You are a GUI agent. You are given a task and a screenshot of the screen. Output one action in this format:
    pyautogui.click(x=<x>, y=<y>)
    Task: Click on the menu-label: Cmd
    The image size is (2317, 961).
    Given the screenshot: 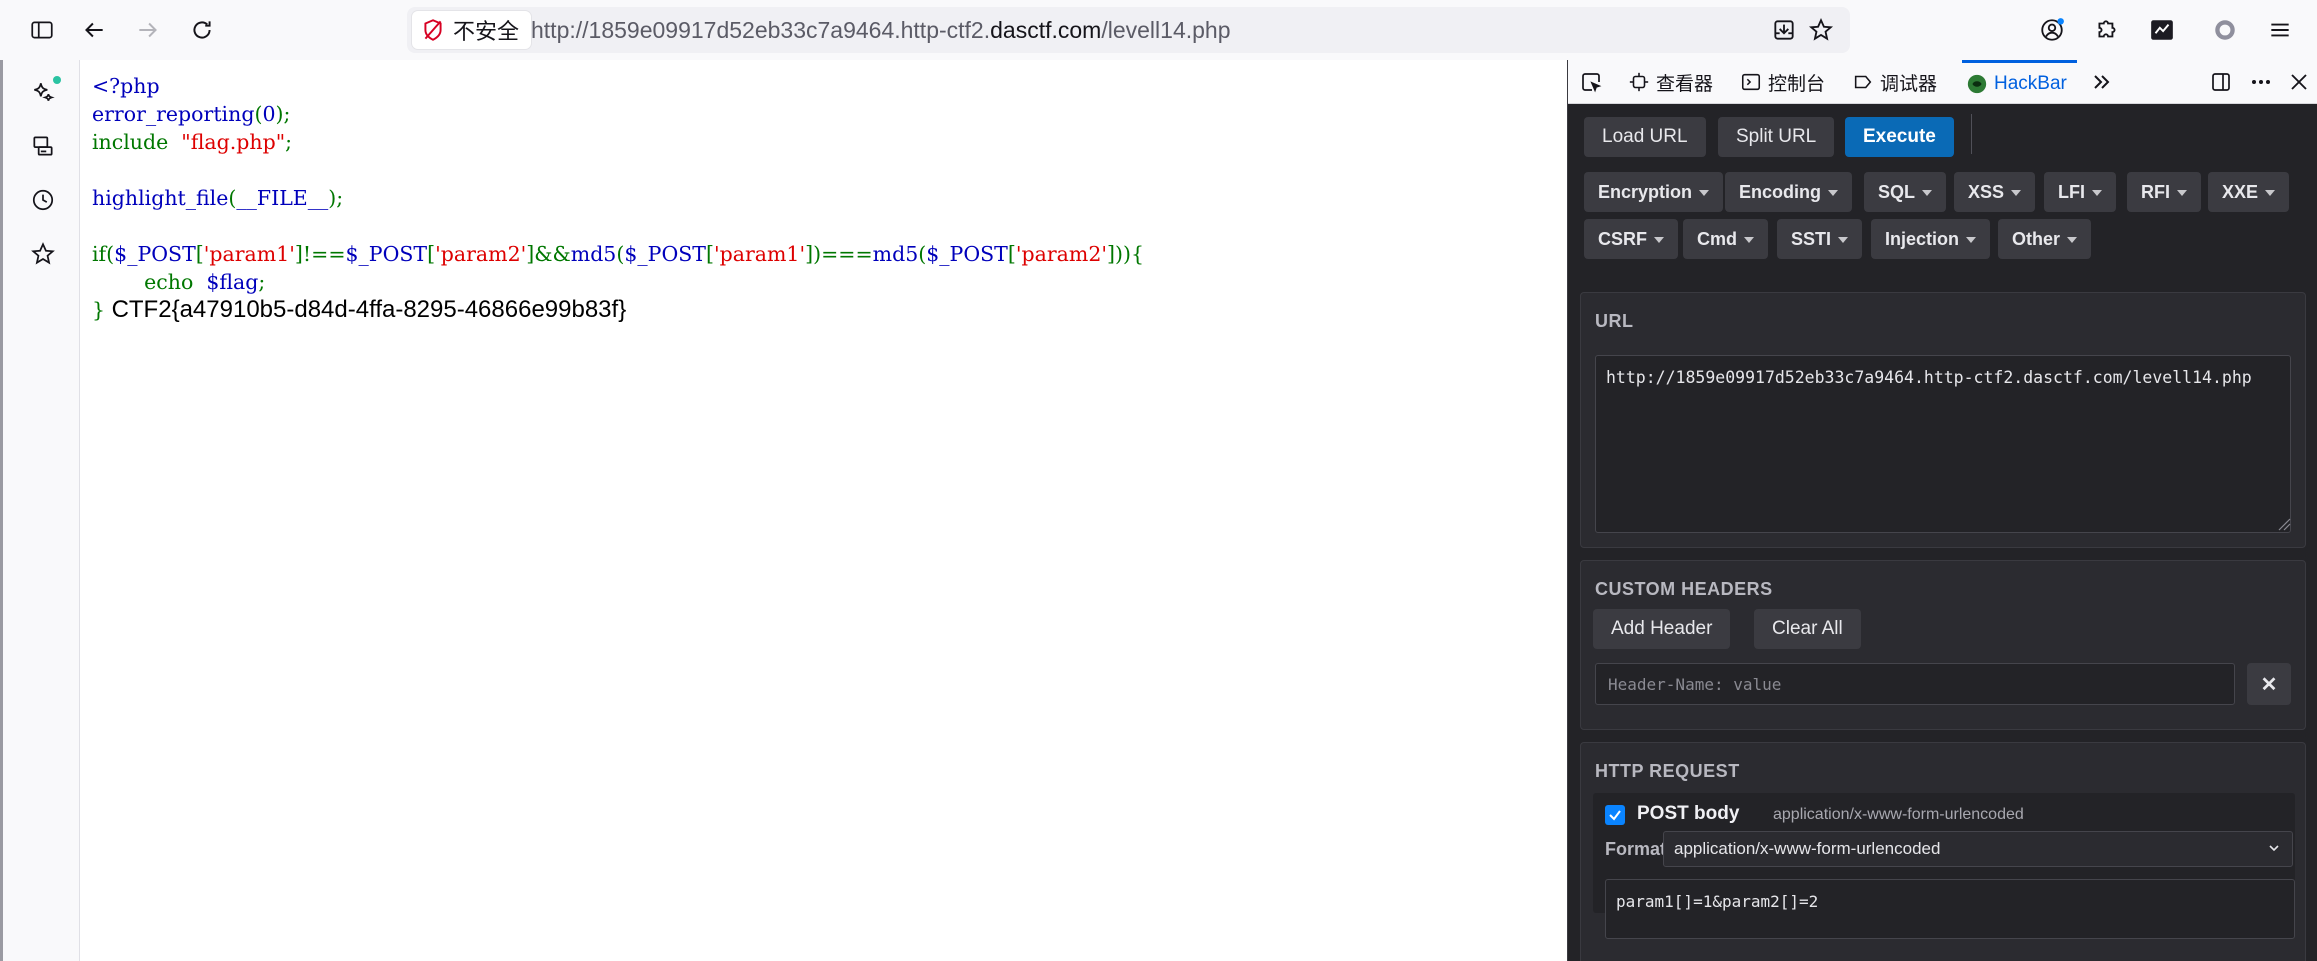 What is the action you would take?
    pyautogui.click(x=1717, y=238)
    